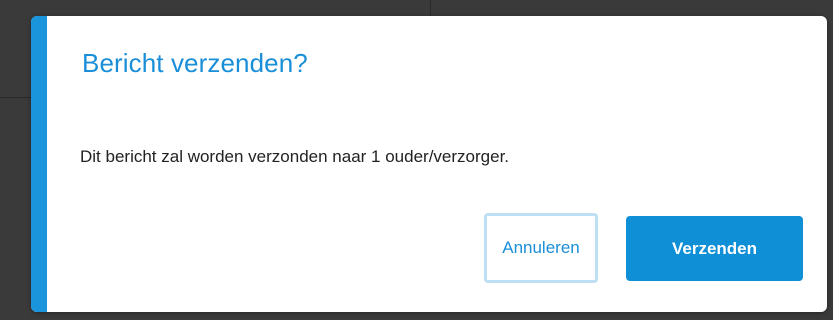 The image size is (833, 320). I want to click on dialog-title: Bericht verzenden?, so click(195, 63).